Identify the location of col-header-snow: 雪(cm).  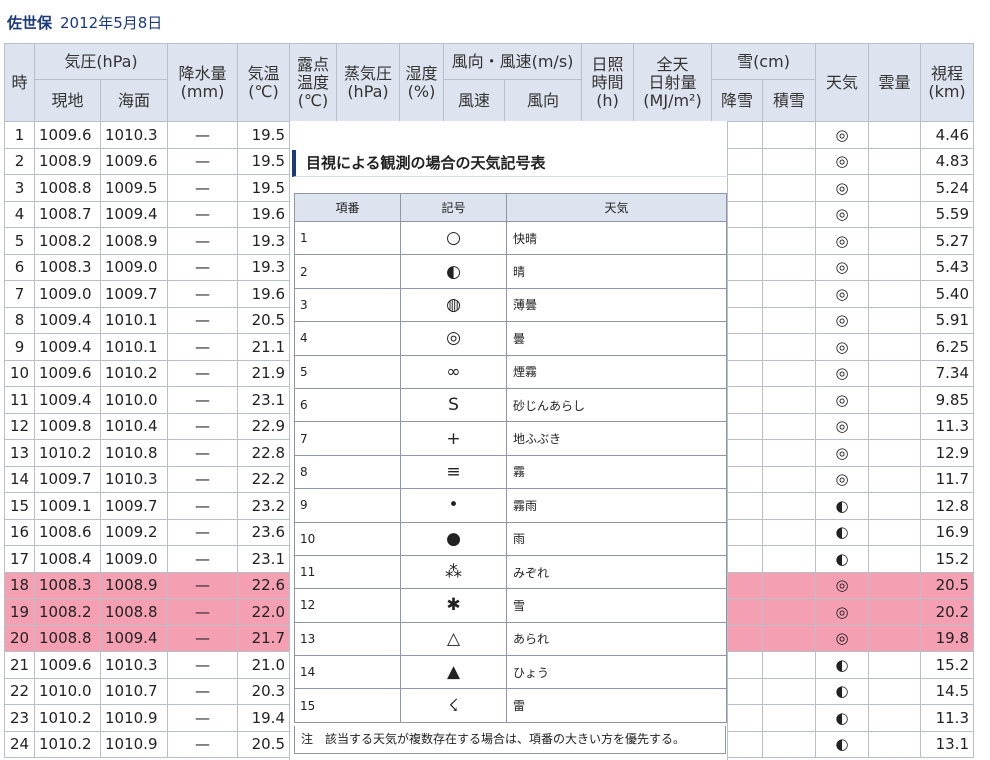
(763, 61).